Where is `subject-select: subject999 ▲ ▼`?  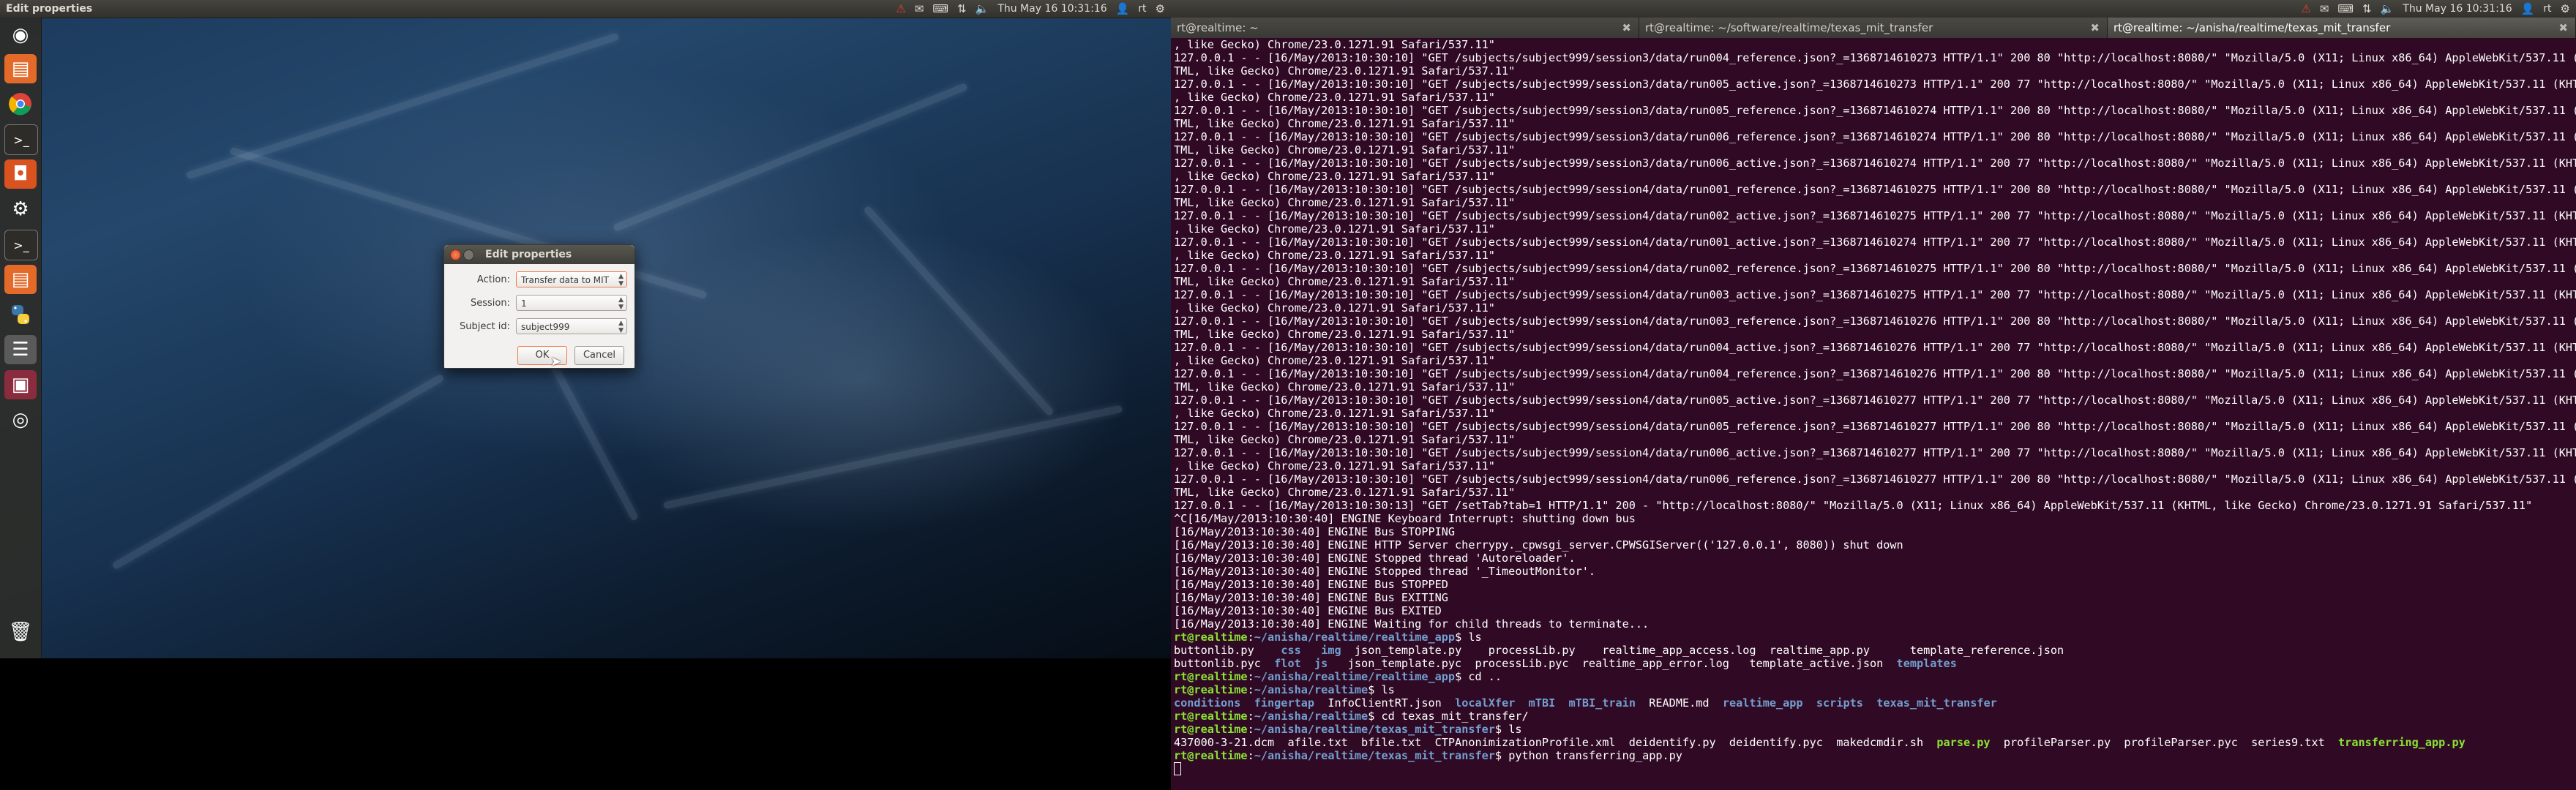
subject-select: subject999 ▲ ▼ is located at coordinates (571, 326).